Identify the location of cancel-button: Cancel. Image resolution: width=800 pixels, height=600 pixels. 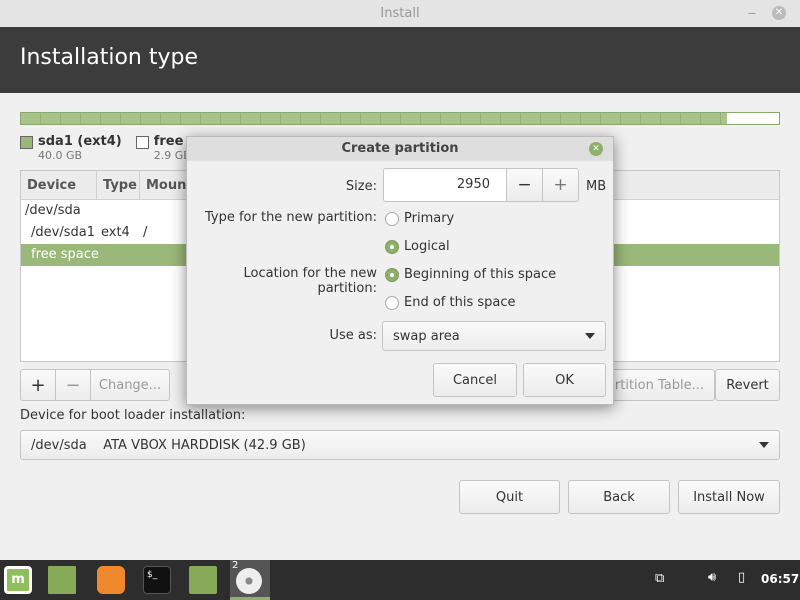
(475, 380).